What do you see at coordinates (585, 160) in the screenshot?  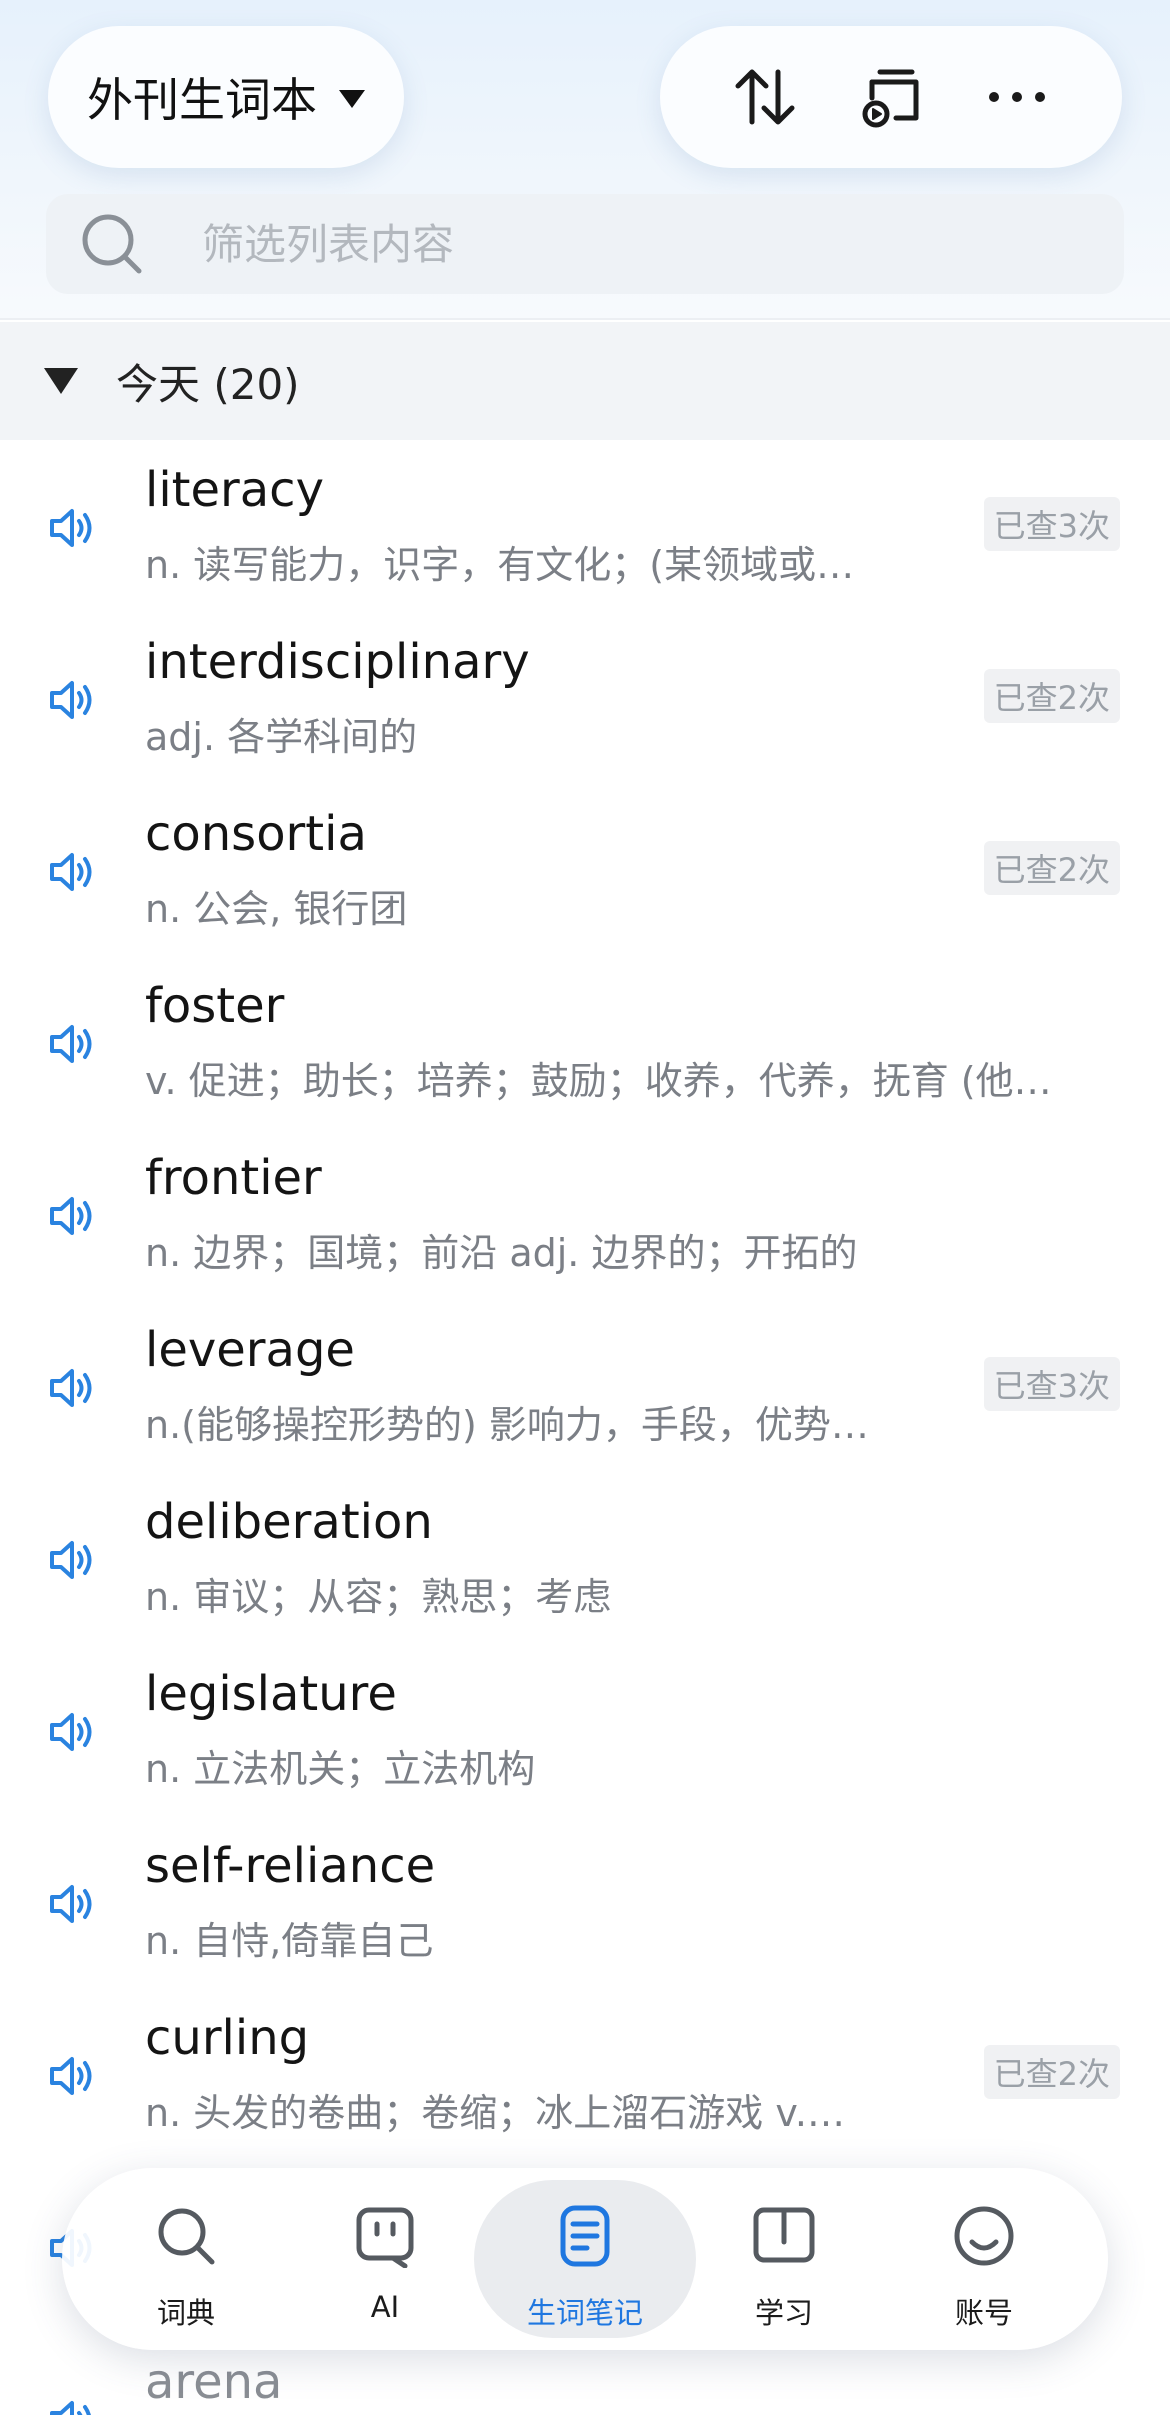 I see `header: 外刊生词本` at bounding box center [585, 160].